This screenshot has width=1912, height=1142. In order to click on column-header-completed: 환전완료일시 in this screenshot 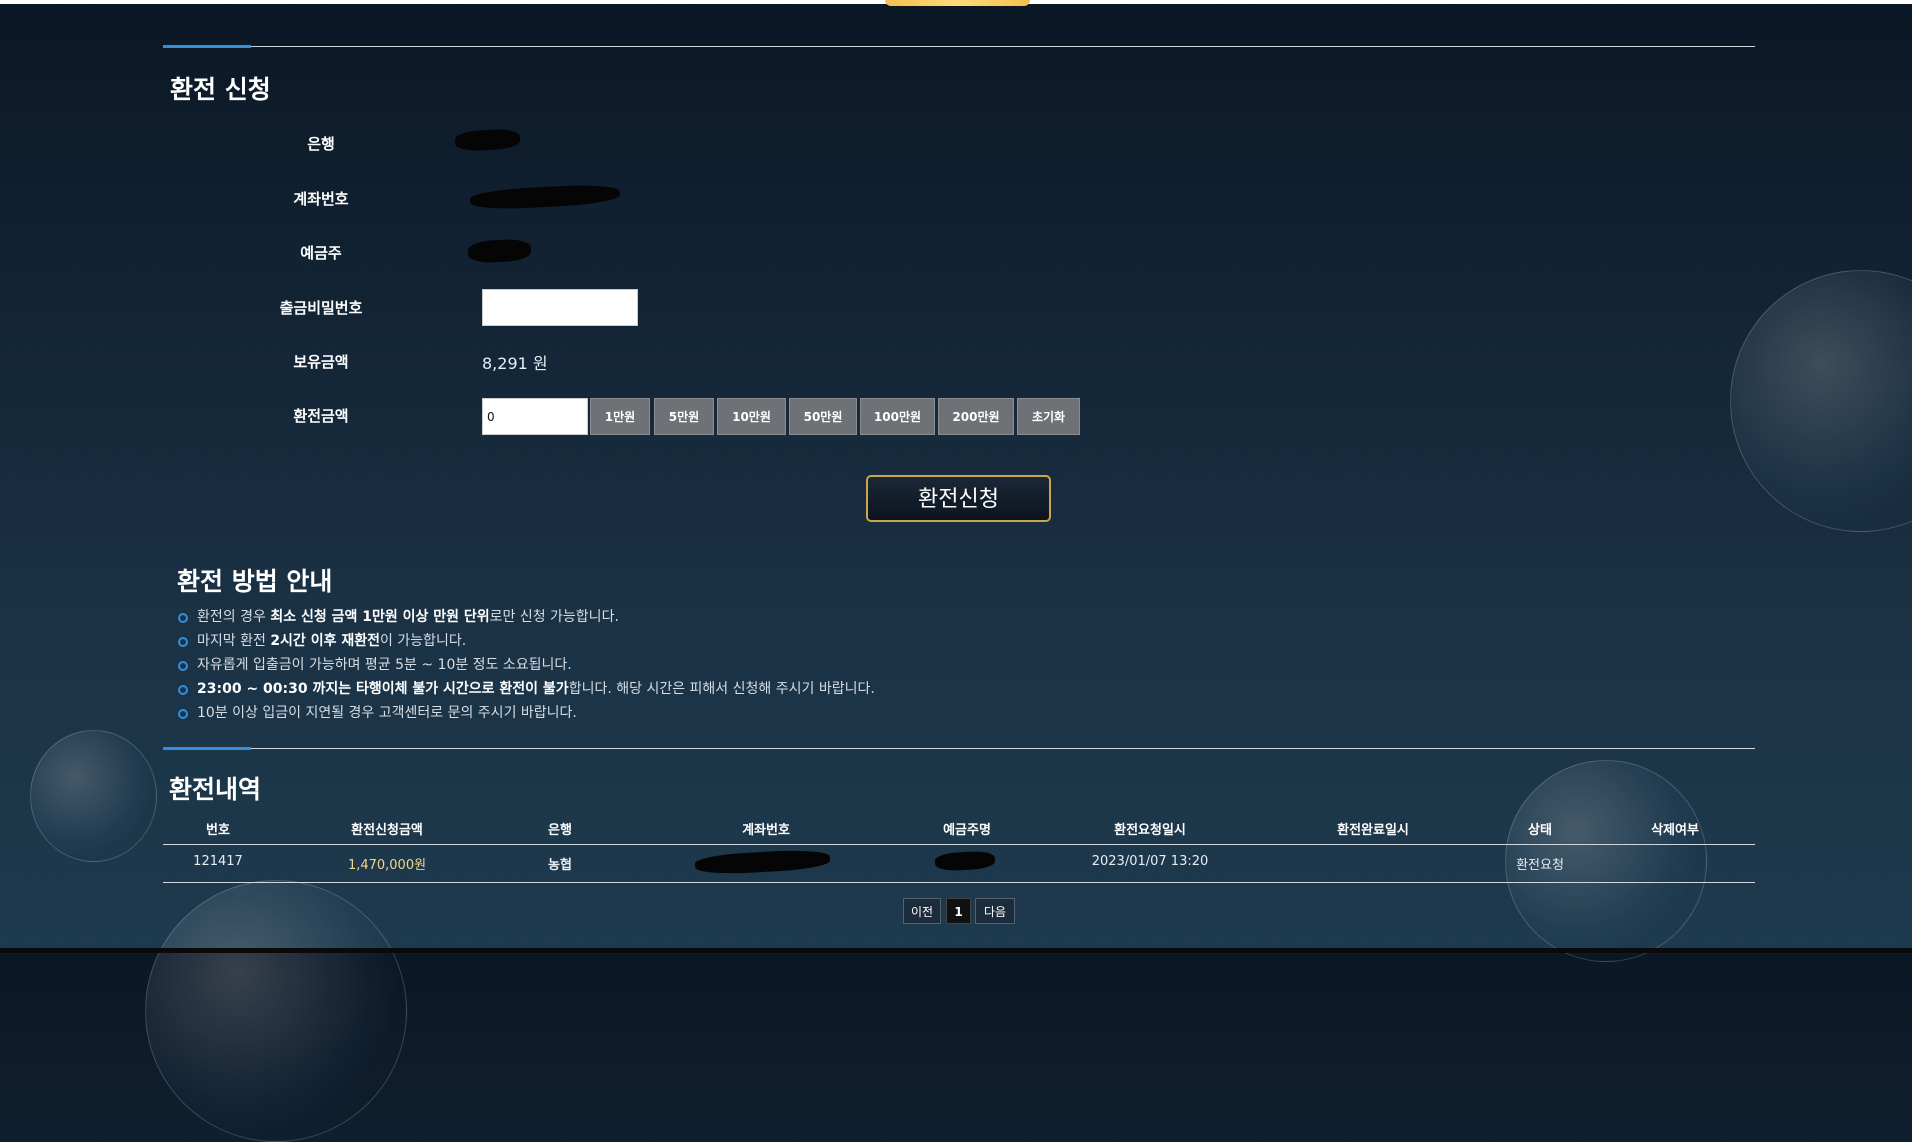, I will do `click(1373, 830)`.